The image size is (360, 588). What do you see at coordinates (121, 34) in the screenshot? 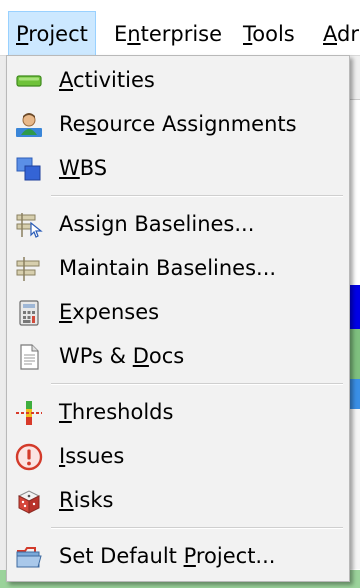
I see `menu-enterprise-pre: E` at bounding box center [121, 34].